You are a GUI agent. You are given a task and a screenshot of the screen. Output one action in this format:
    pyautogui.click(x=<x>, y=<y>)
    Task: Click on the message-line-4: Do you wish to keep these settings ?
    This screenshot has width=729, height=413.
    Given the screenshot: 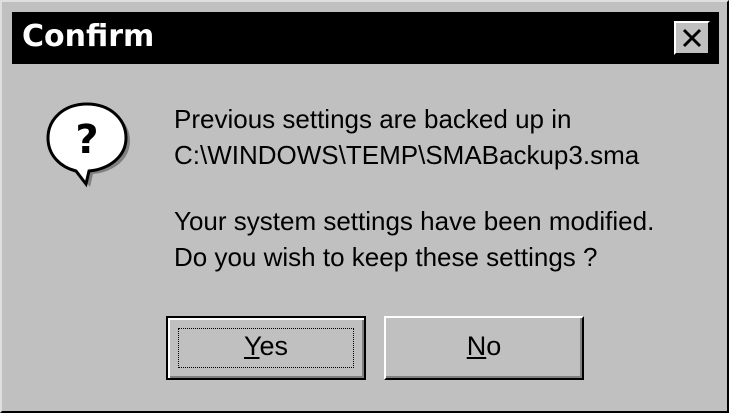 What is the action you would take?
    pyautogui.click(x=386, y=257)
    